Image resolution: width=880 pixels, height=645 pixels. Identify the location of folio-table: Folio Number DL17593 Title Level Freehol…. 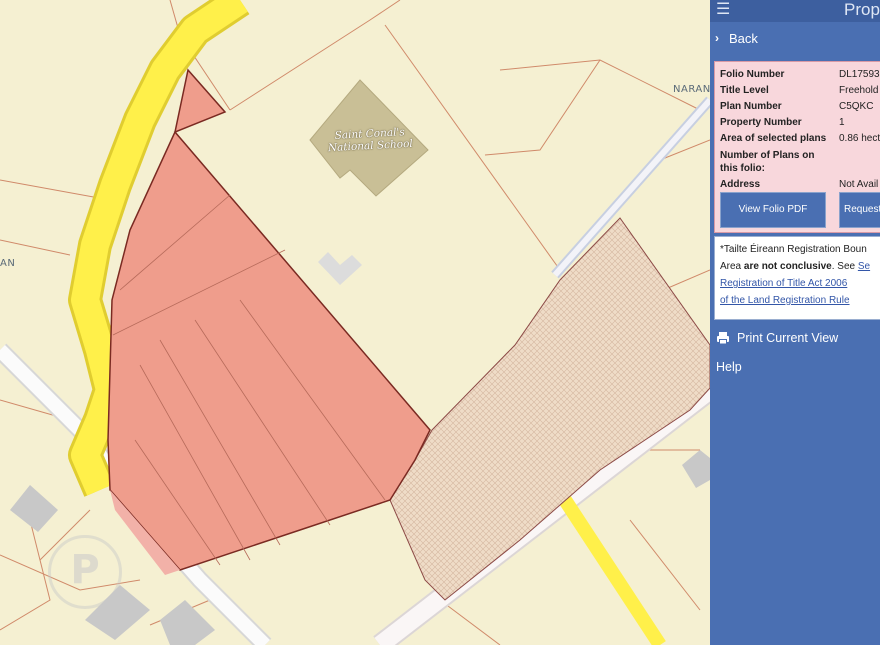
(800, 130).